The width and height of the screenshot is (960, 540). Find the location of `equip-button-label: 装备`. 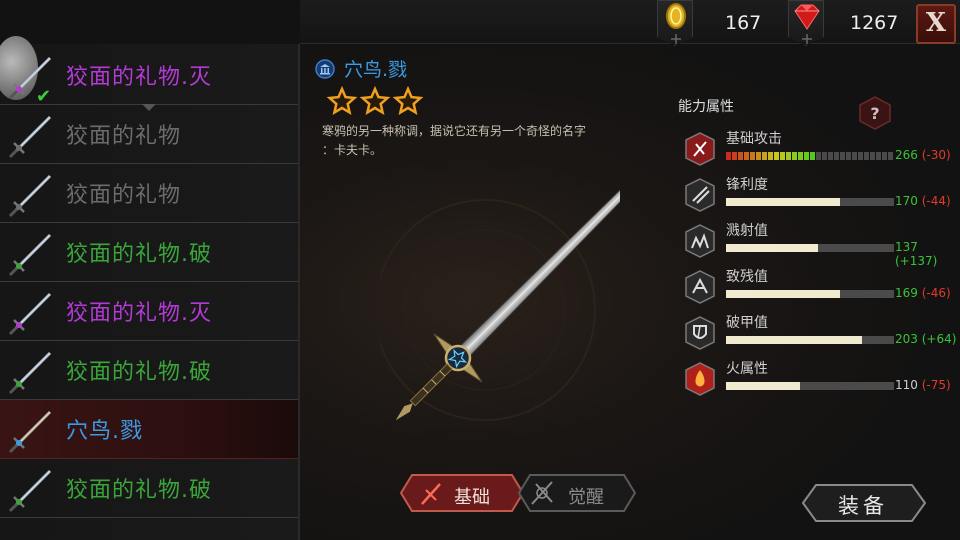

equip-button-label: 装备 is located at coordinates (863, 506).